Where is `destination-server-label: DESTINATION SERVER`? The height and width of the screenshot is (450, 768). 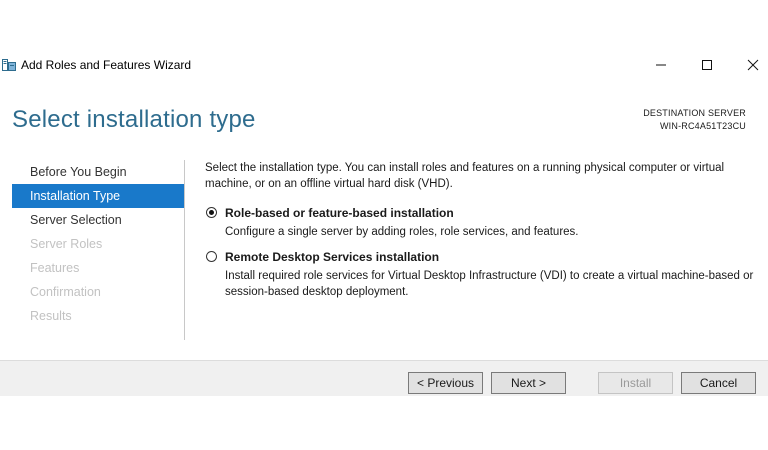
destination-server-label: DESTINATION SERVER is located at coordinates (694, 113).